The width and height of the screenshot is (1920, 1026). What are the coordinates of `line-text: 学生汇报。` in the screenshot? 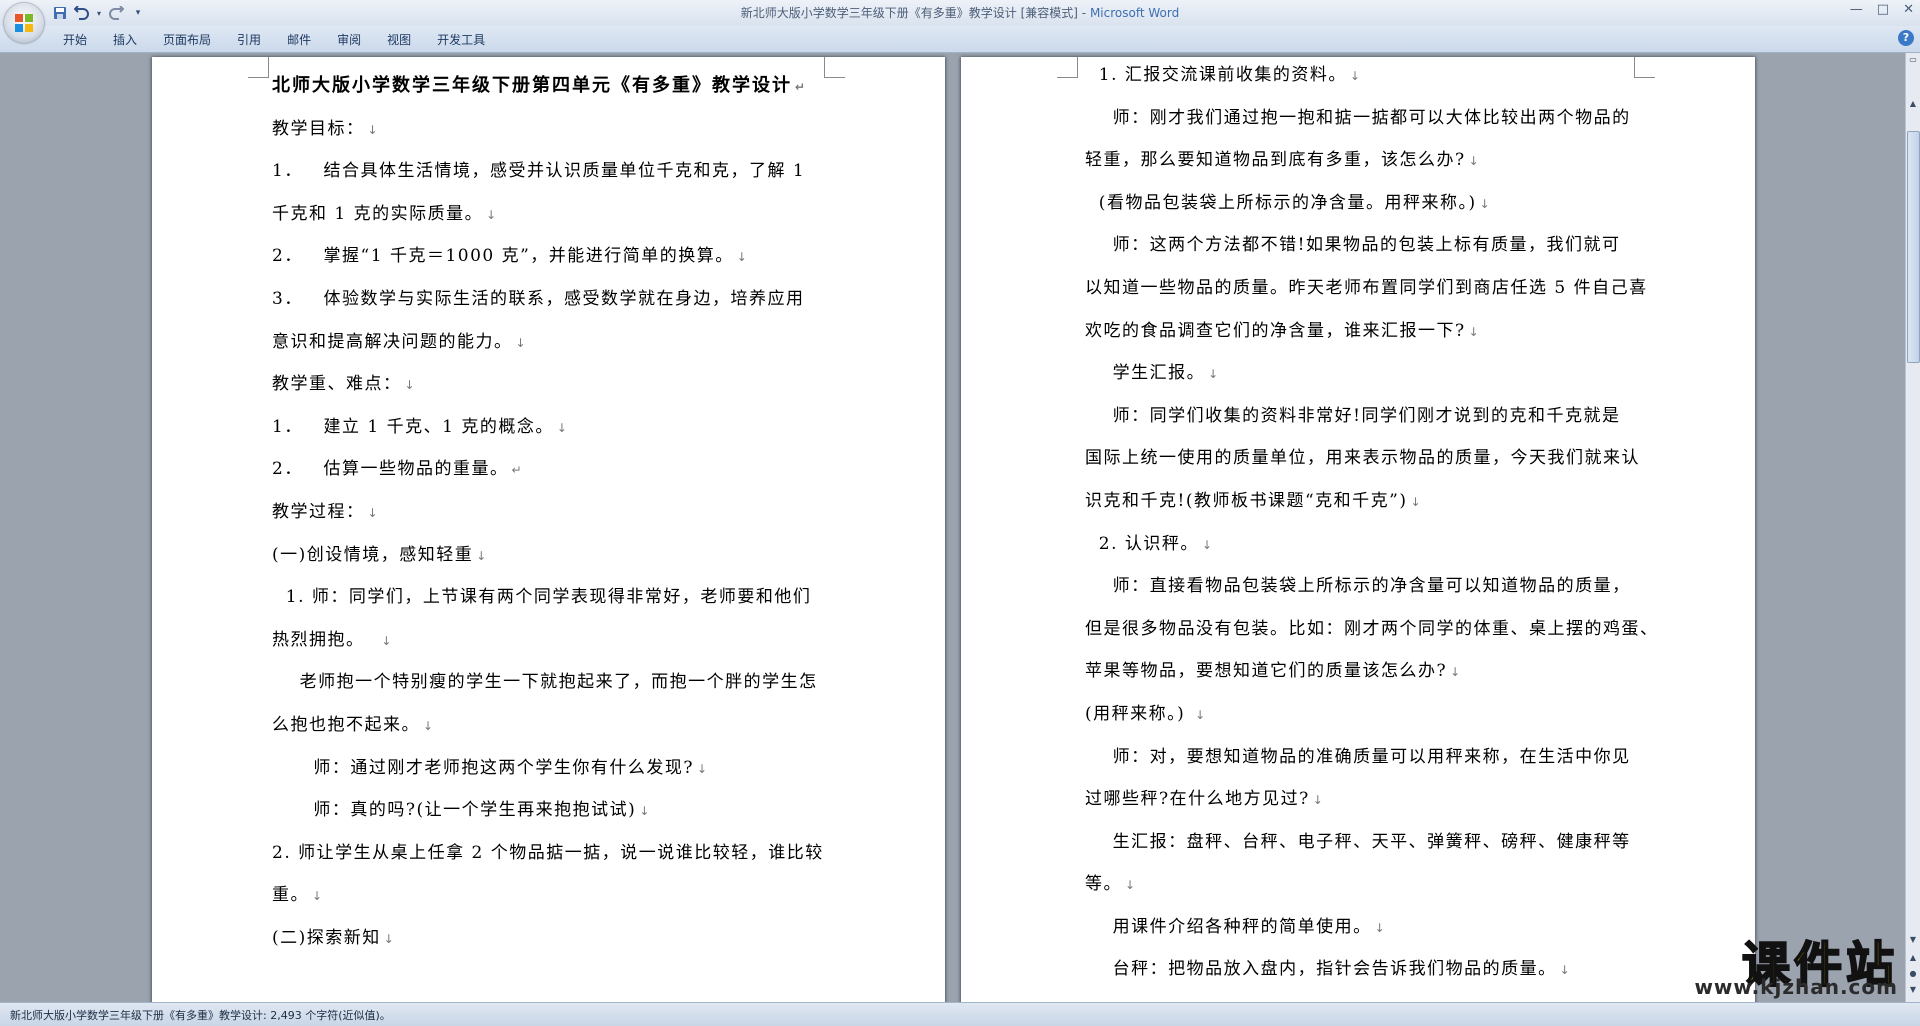 It's located at (1145, 373).